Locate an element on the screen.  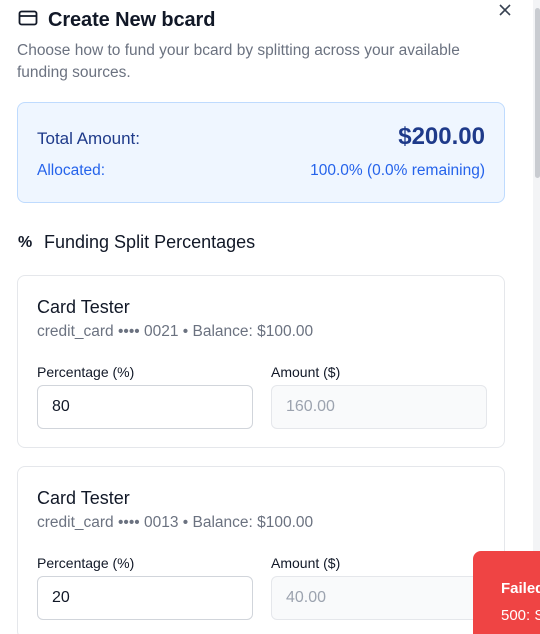
toast-title: Failed is located at coordinates (520, 588).